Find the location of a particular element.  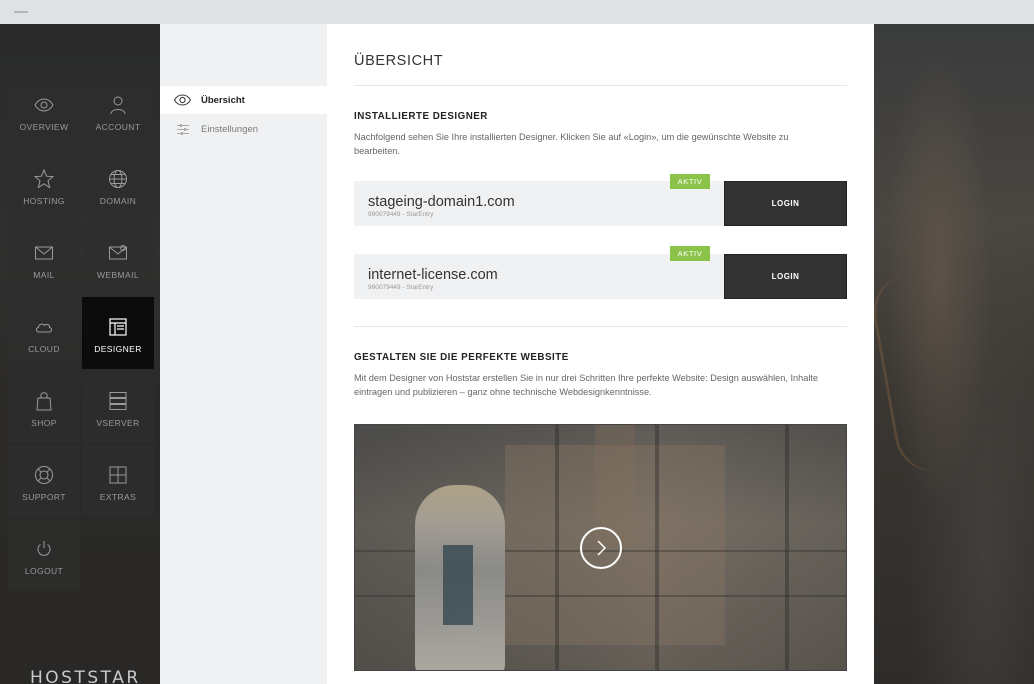

subnav-item-uebersicht: Übersicht is located at coordinates (243, 100).